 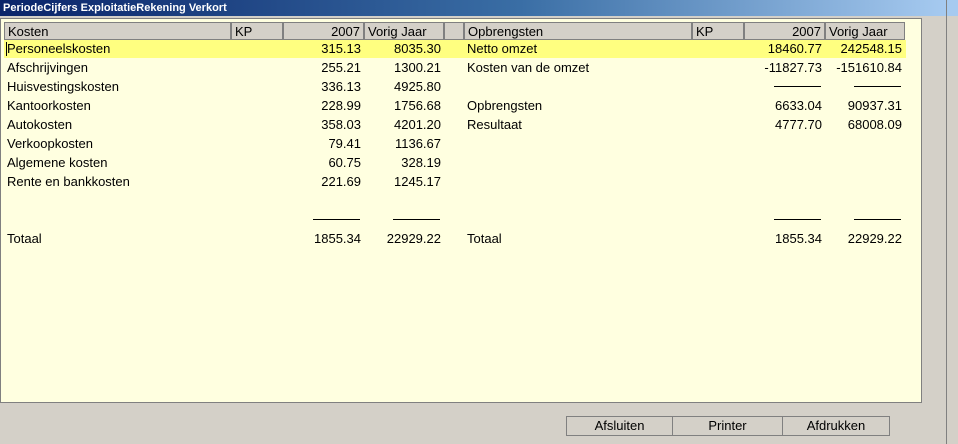 What do you see at coordinates (417, 181) in the screenshot?
I see `row-prev: 1245.17` at bounding box center [417, 181].